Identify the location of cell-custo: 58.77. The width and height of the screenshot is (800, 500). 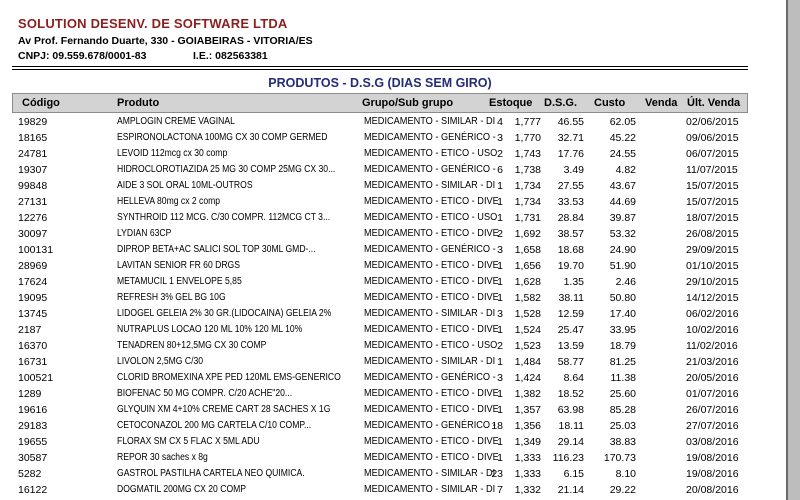
(570, 362).